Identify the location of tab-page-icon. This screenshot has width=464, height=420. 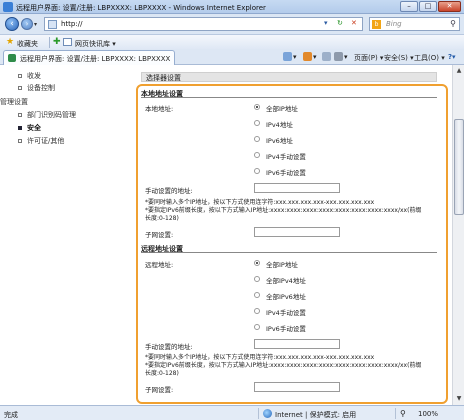
(12, 58).